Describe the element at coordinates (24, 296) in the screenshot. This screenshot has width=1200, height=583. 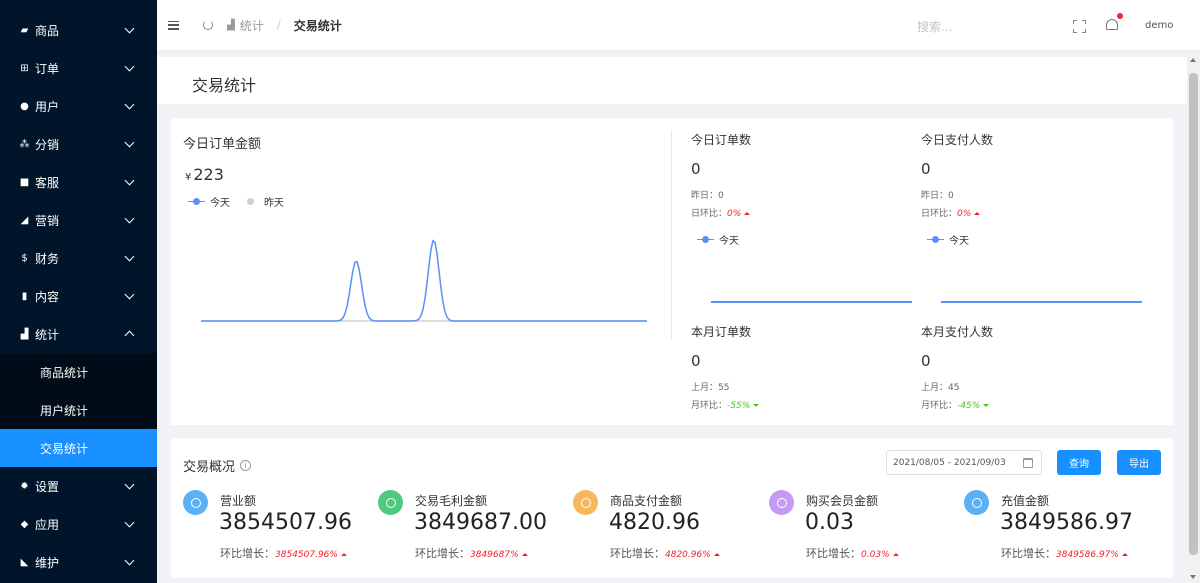
I see `book-icon: ▮` at that location.